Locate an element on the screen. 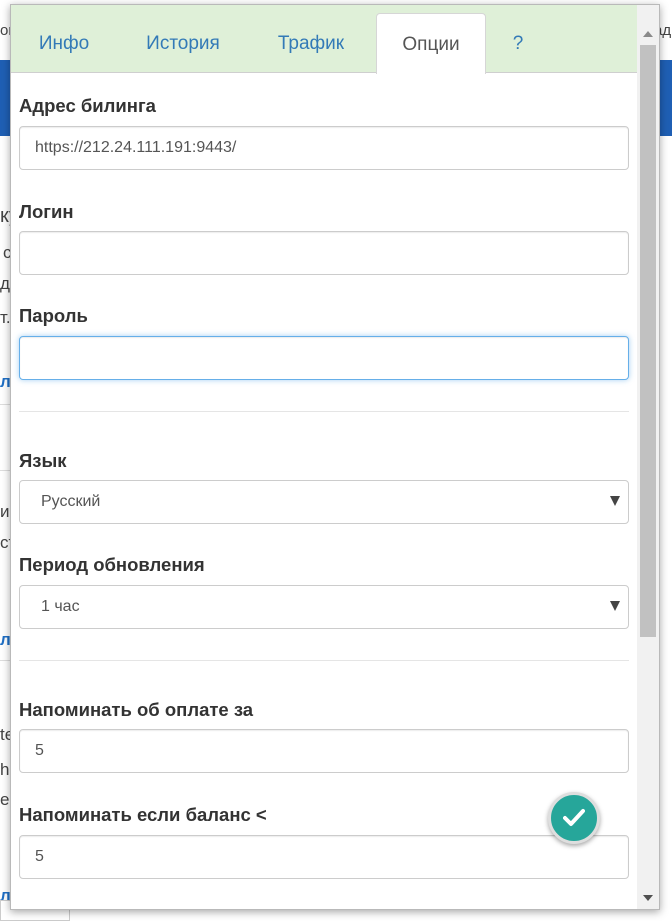 The width and height of the screenshot is (672, 921). update-period-select: 1 час is located at coordinates (324, 607).